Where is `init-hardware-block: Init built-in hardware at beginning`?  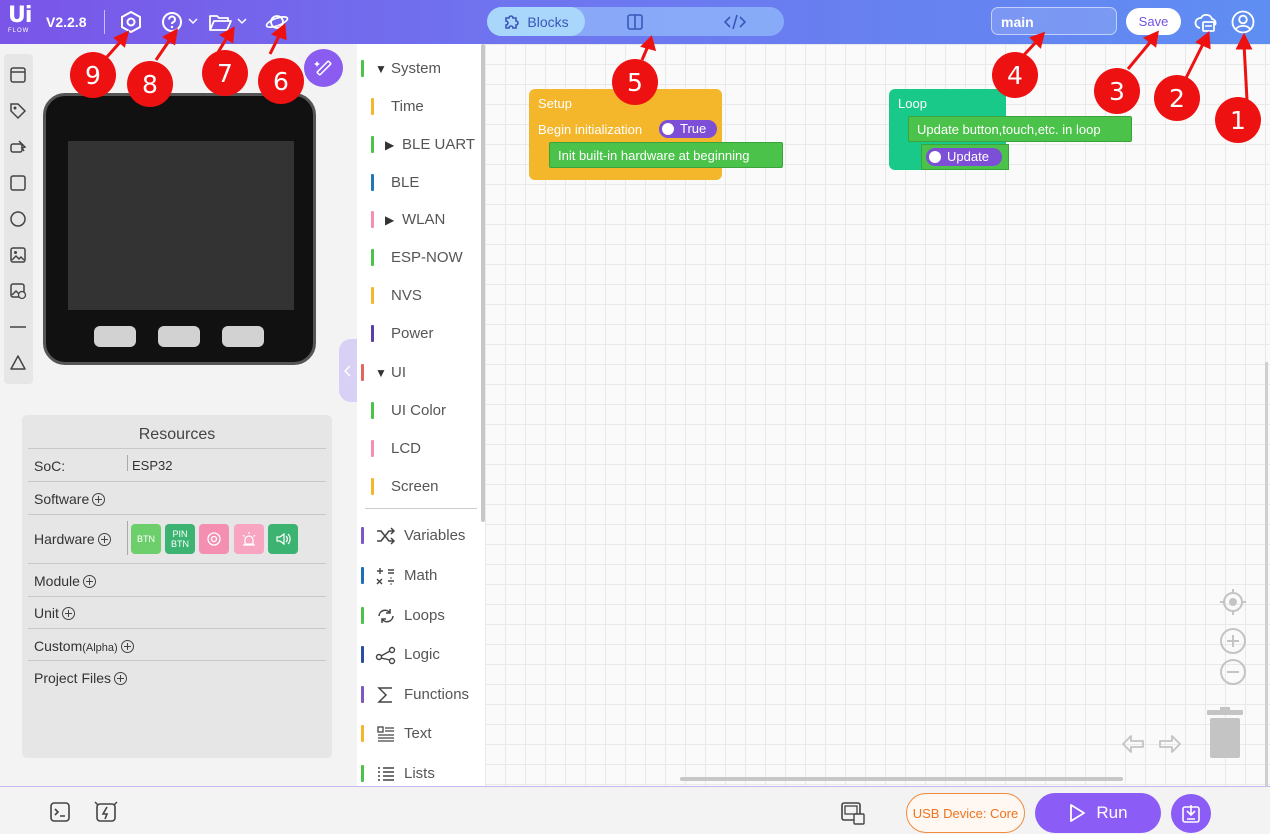
init-hardware-block: Init built-in hardware at beginning is located at coordinates (666, 155).